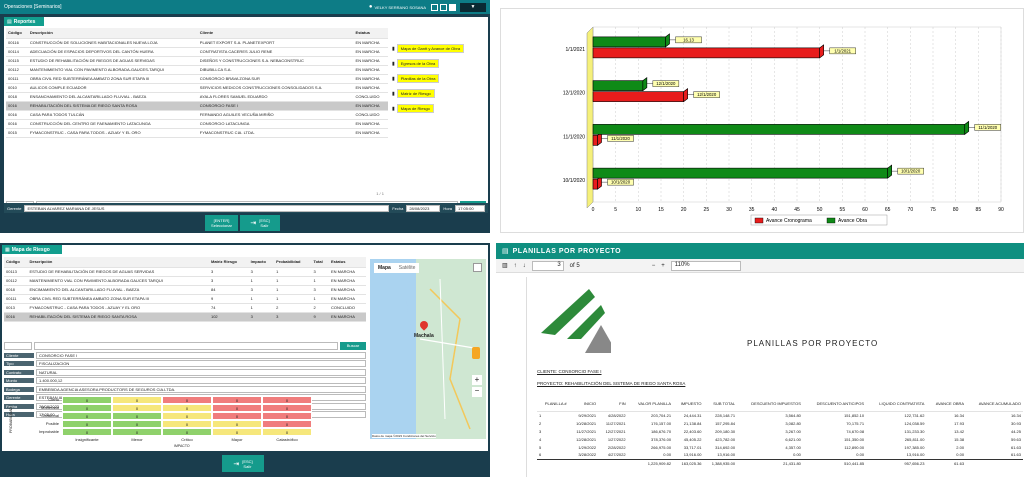  I want to click on column-header: Cliente, so click(275, 33).